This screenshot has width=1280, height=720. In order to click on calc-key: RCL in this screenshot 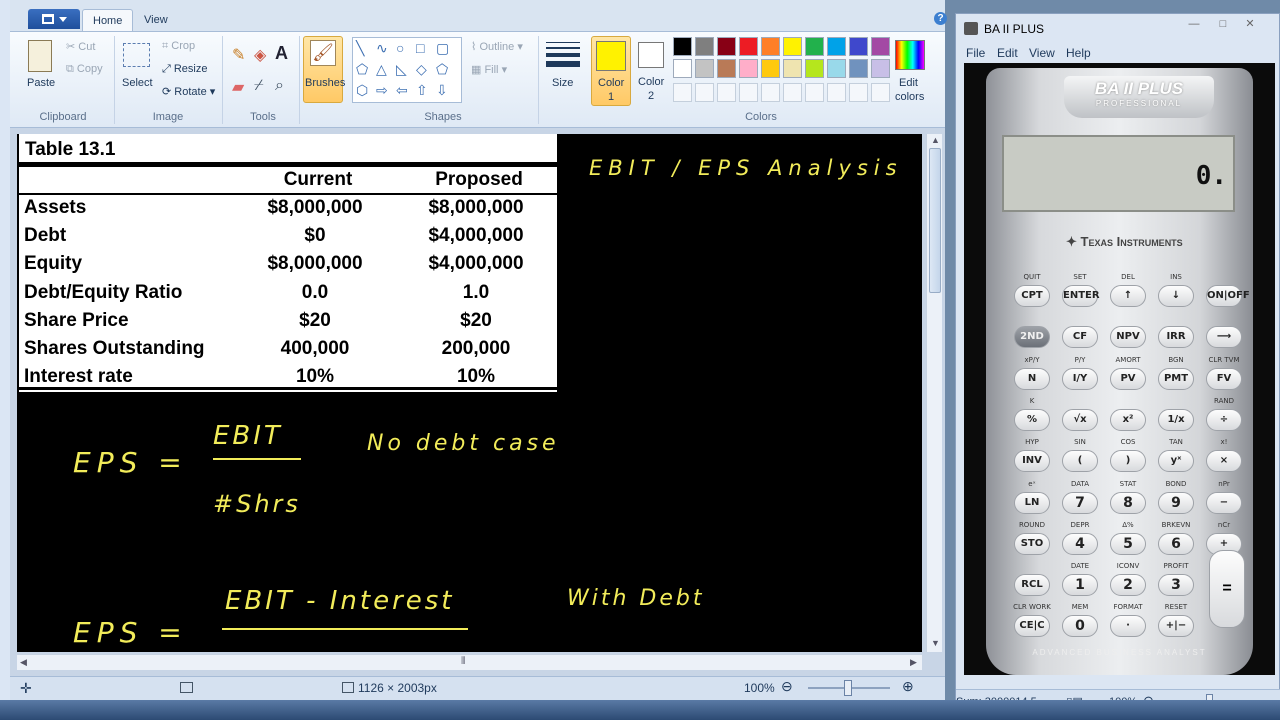, I will do `click(1032, 585)`.